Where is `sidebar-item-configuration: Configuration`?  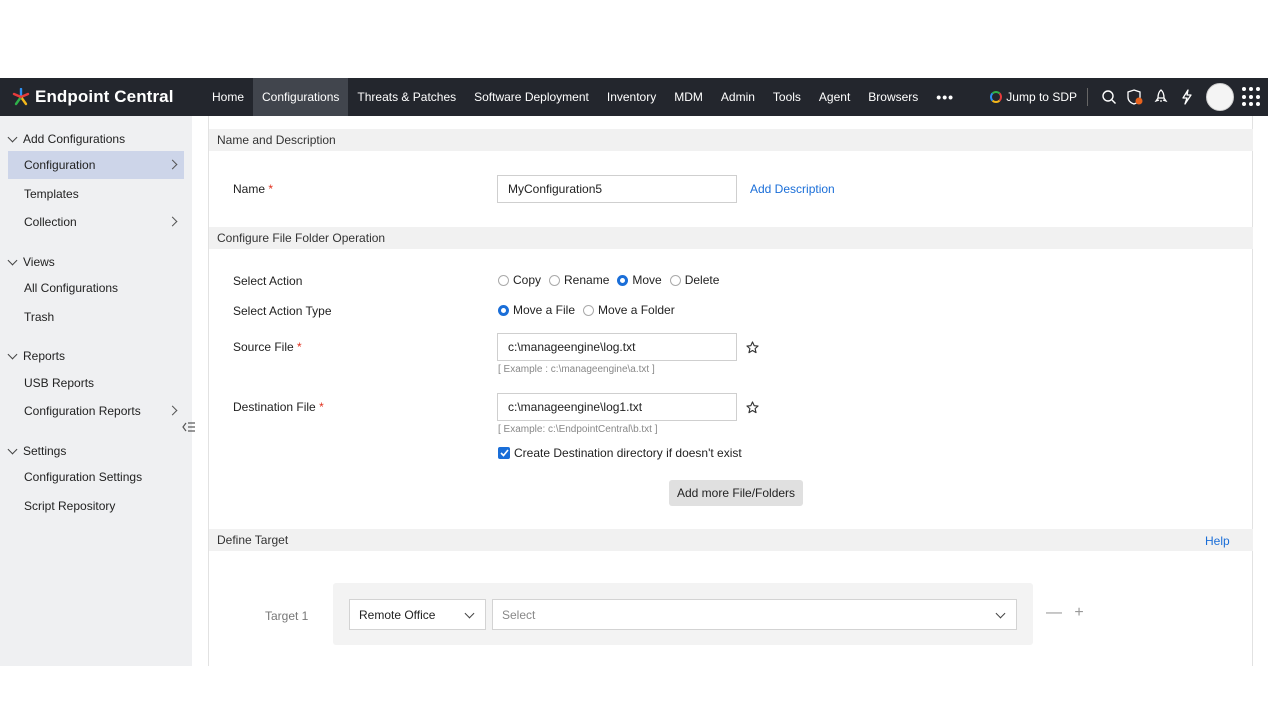 sidebar-item-configuration: Configuration is located at coordinates (96, 165).